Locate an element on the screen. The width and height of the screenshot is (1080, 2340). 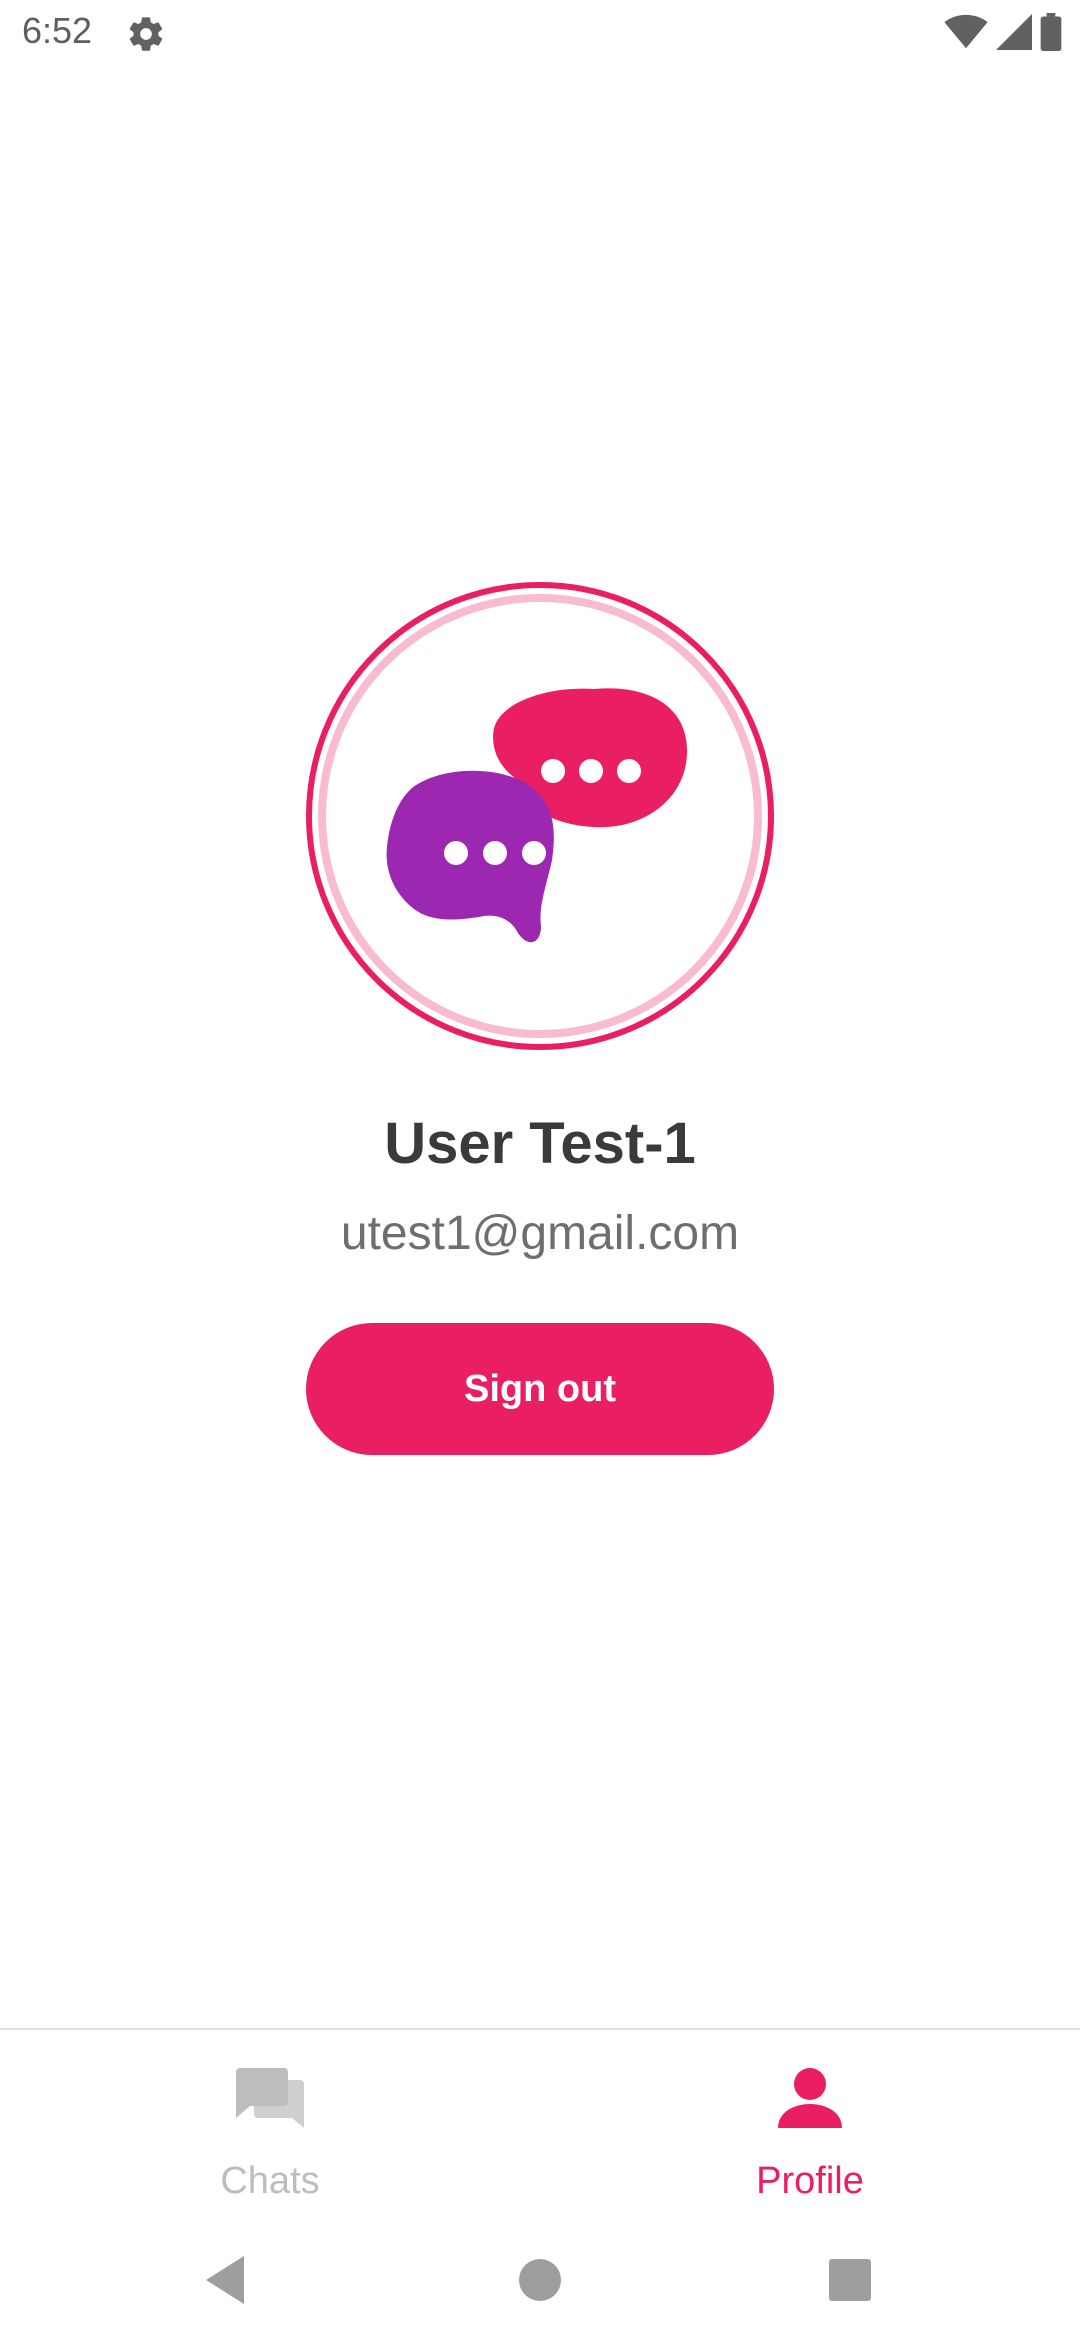
purple-chat-bubble is located at coordinates (470, 856).